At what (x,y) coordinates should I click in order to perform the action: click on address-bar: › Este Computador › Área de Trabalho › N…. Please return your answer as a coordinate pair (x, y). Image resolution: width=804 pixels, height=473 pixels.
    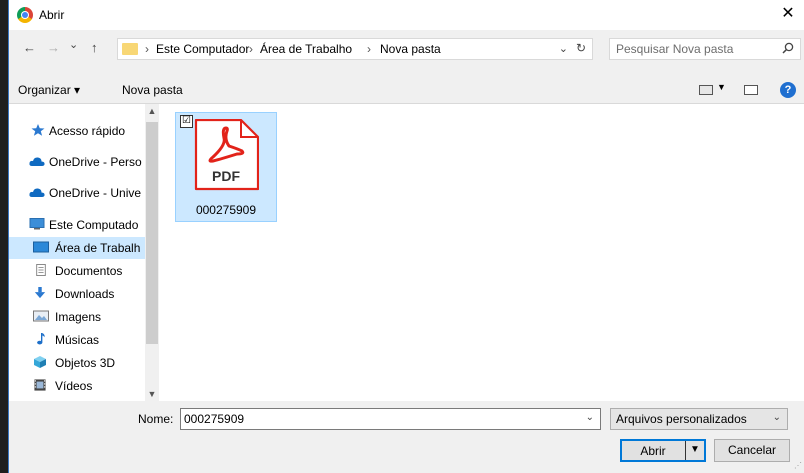
    Looking at the image, I should click on (355, 49).